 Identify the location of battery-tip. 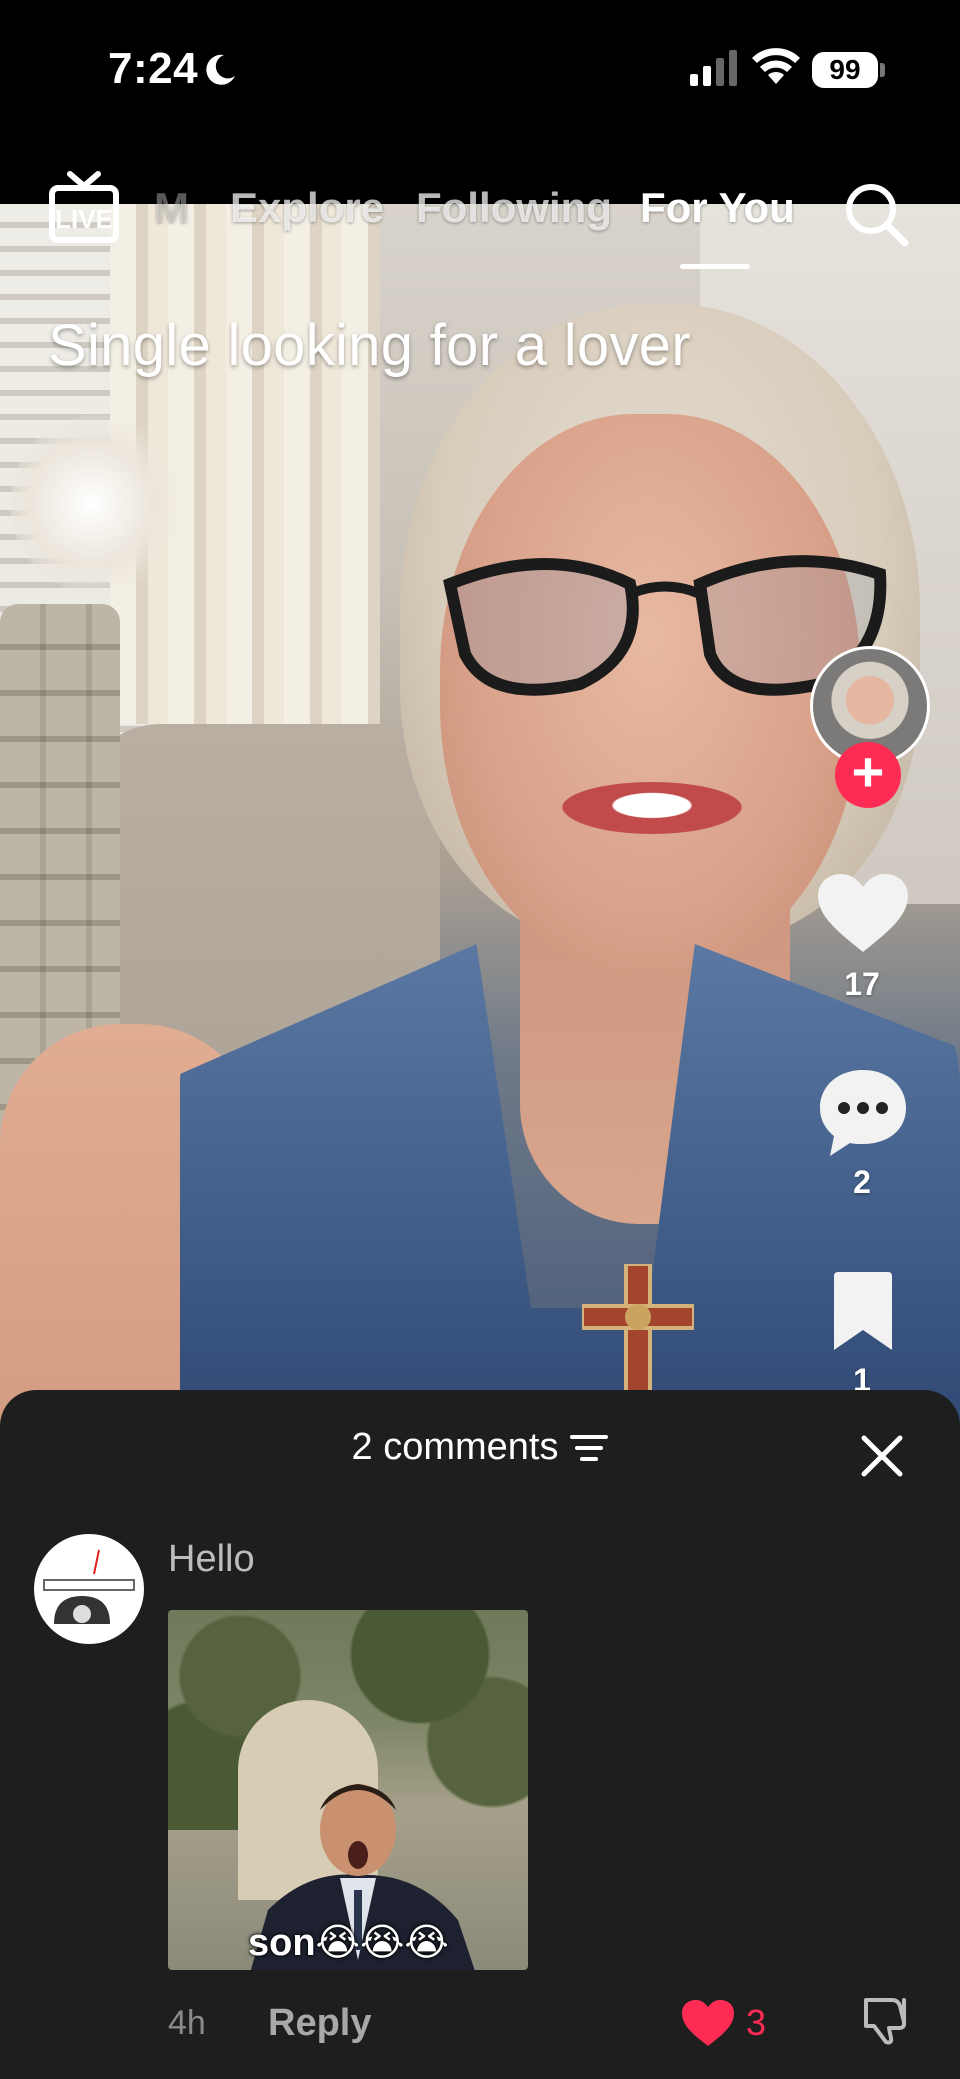
(882, 70).